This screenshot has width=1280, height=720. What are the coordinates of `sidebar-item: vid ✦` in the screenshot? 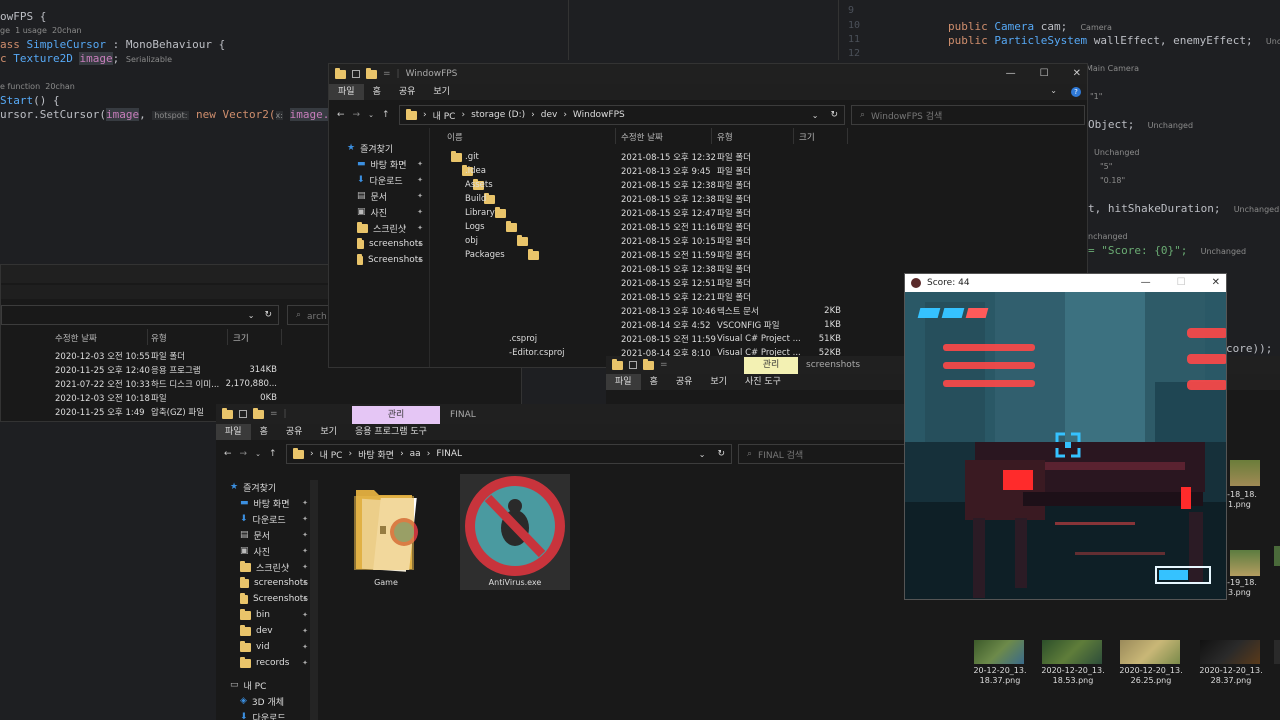 It's located at (269, 647).